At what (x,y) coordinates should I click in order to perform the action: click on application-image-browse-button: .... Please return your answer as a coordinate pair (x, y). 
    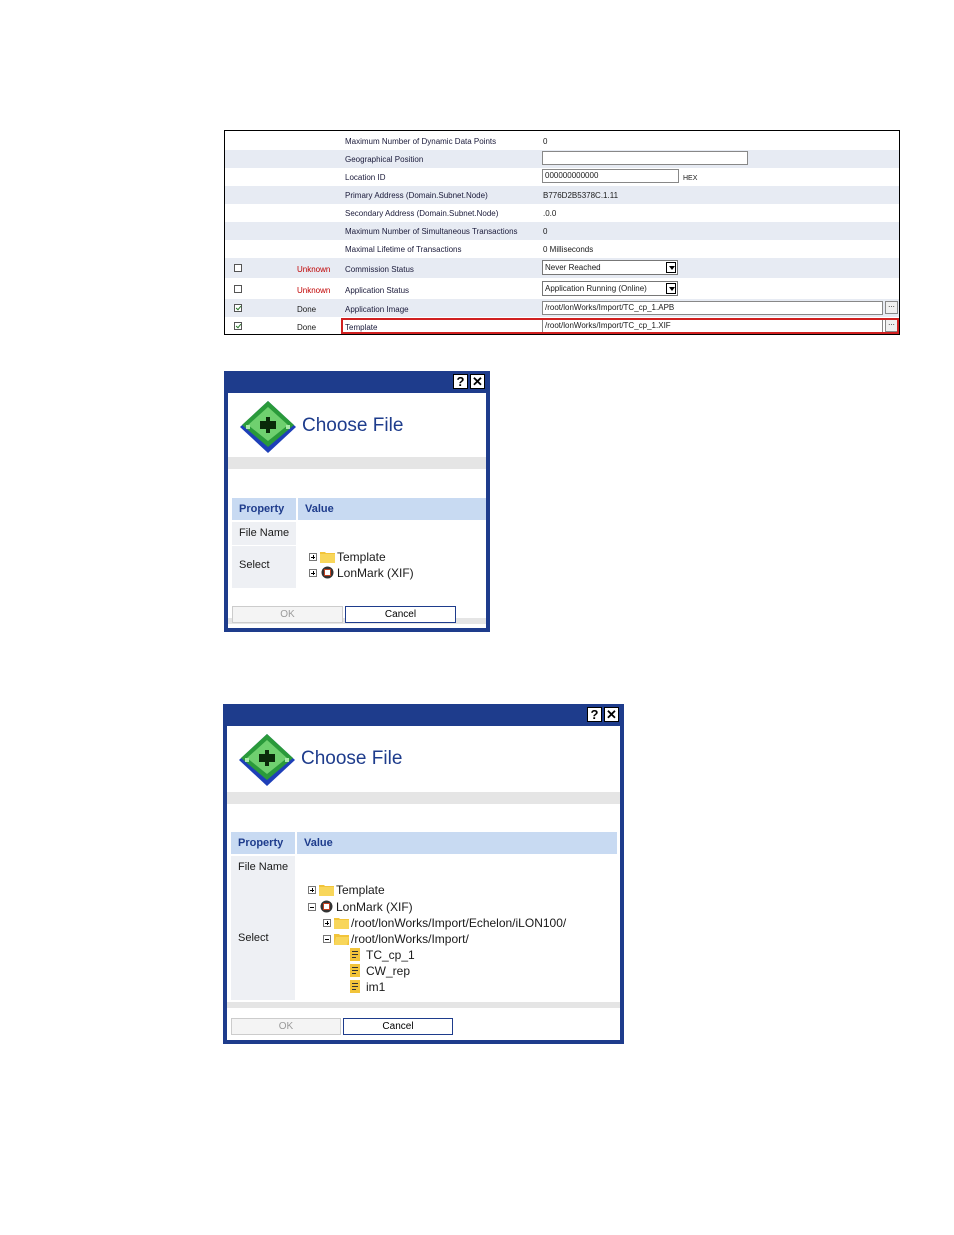
    Looking at the image, I should click on (891, 307).